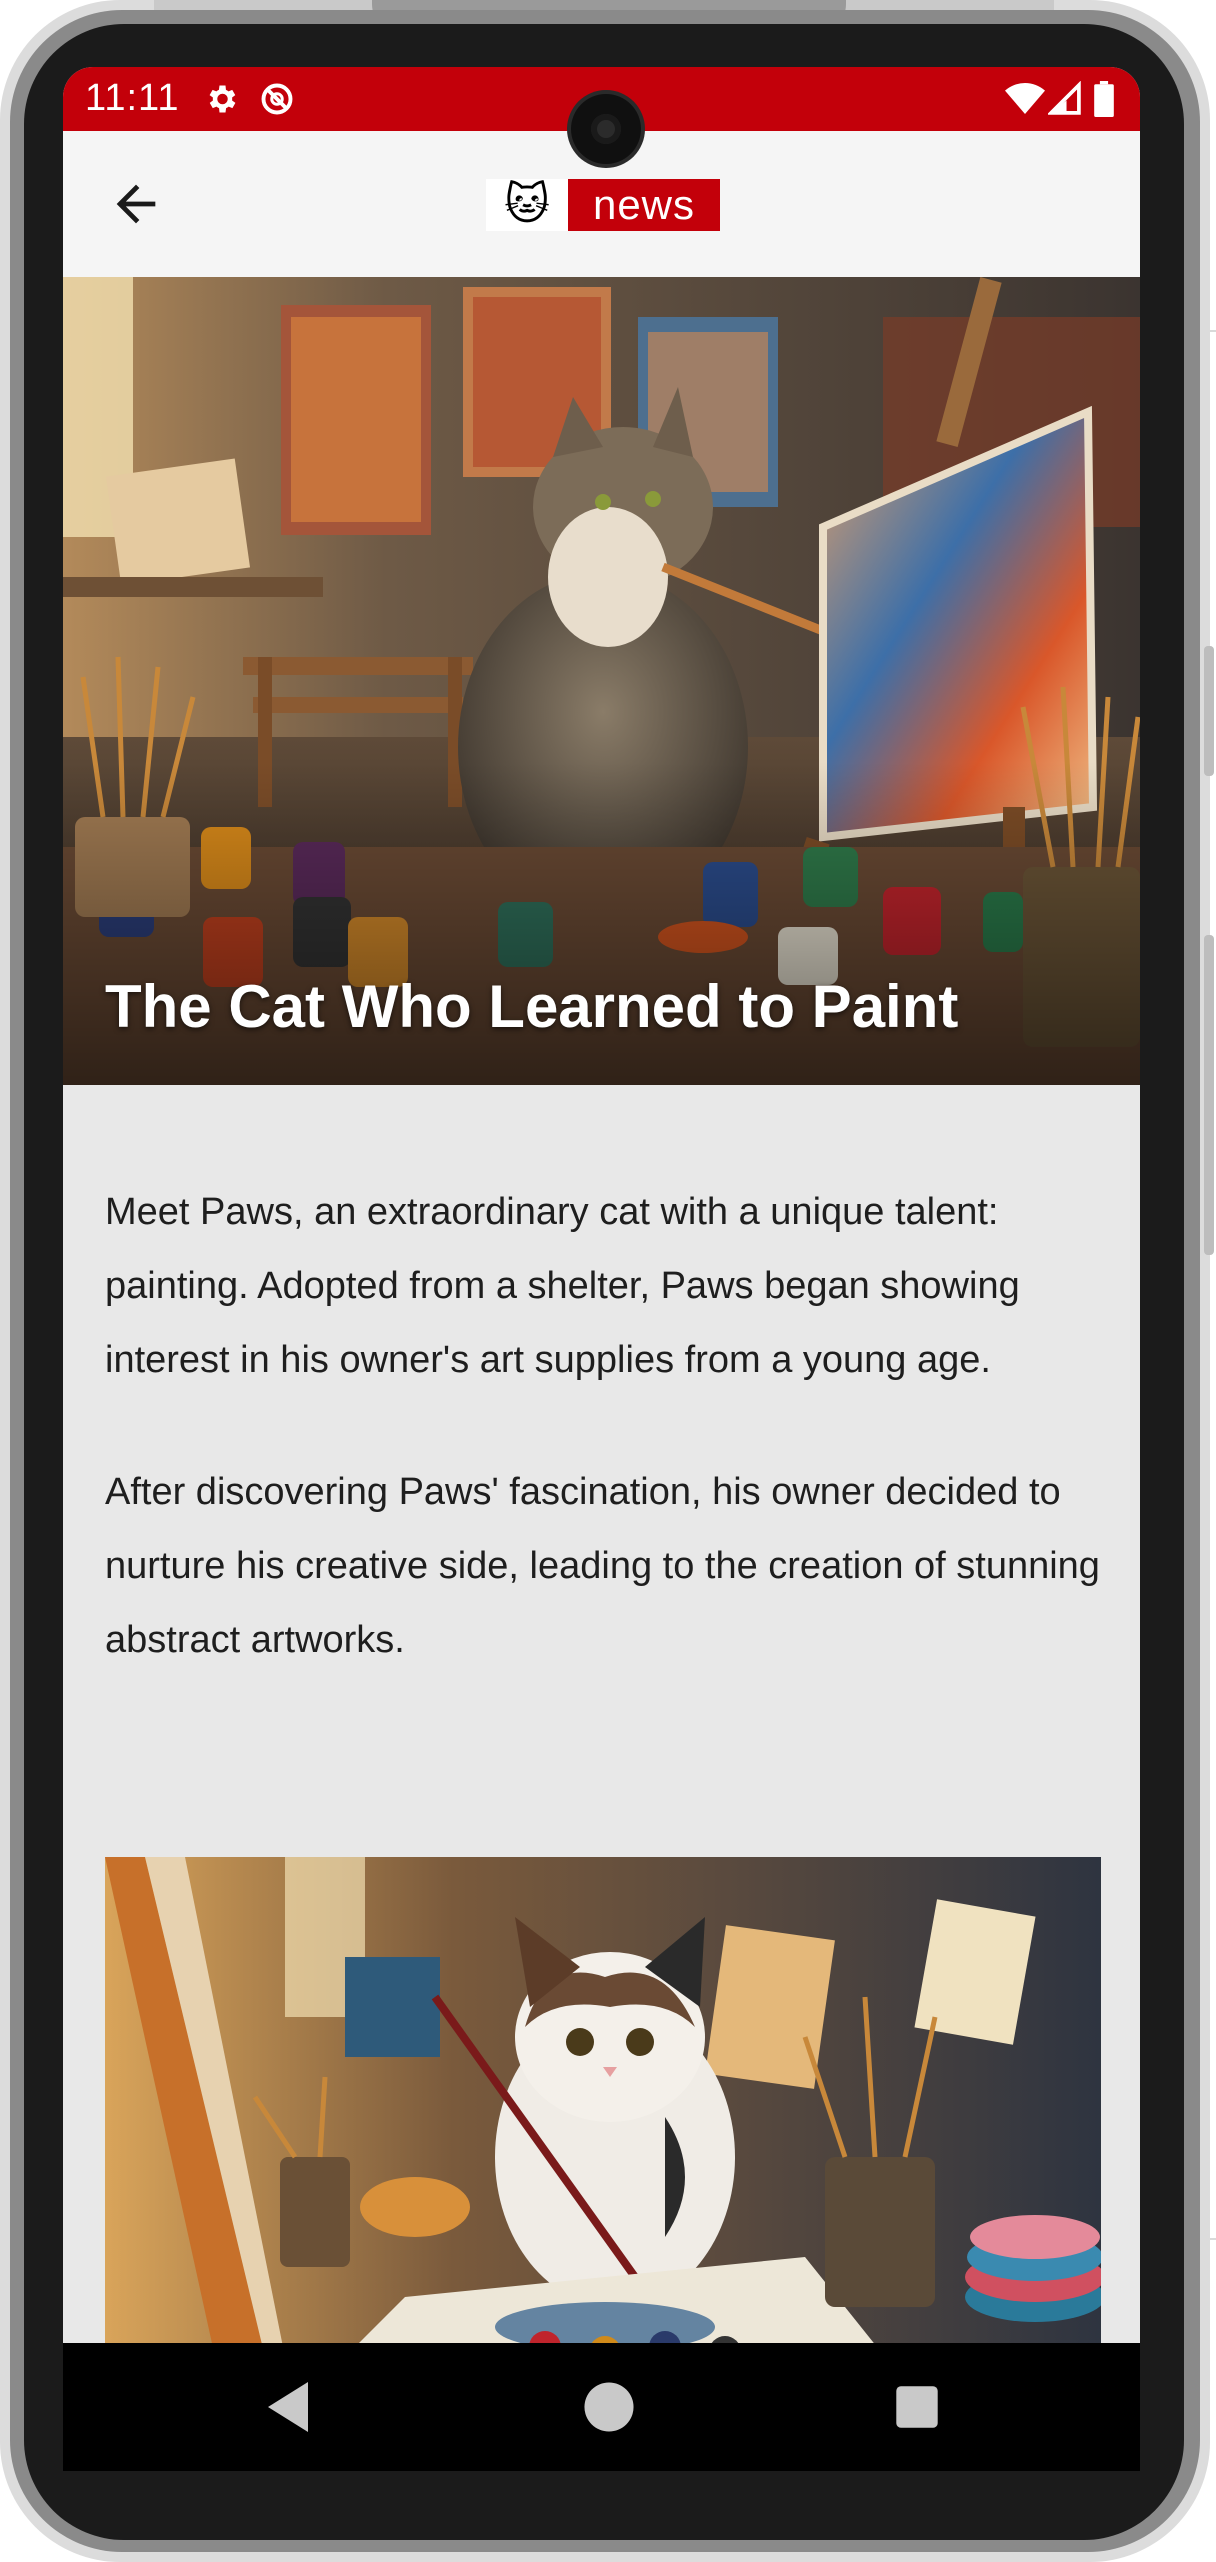  Describe the element at coordinates (1209, 711) in the screenshot. I see `volume-button` at that location.